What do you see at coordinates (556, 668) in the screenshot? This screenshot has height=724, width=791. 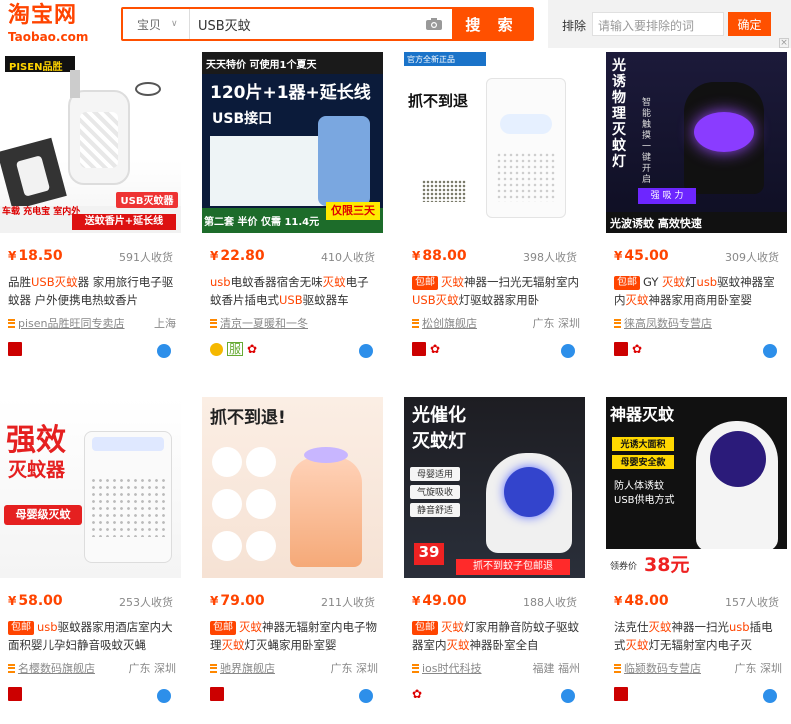 I see `shop-location: 福建 福州` at bounding box center [556, 668].